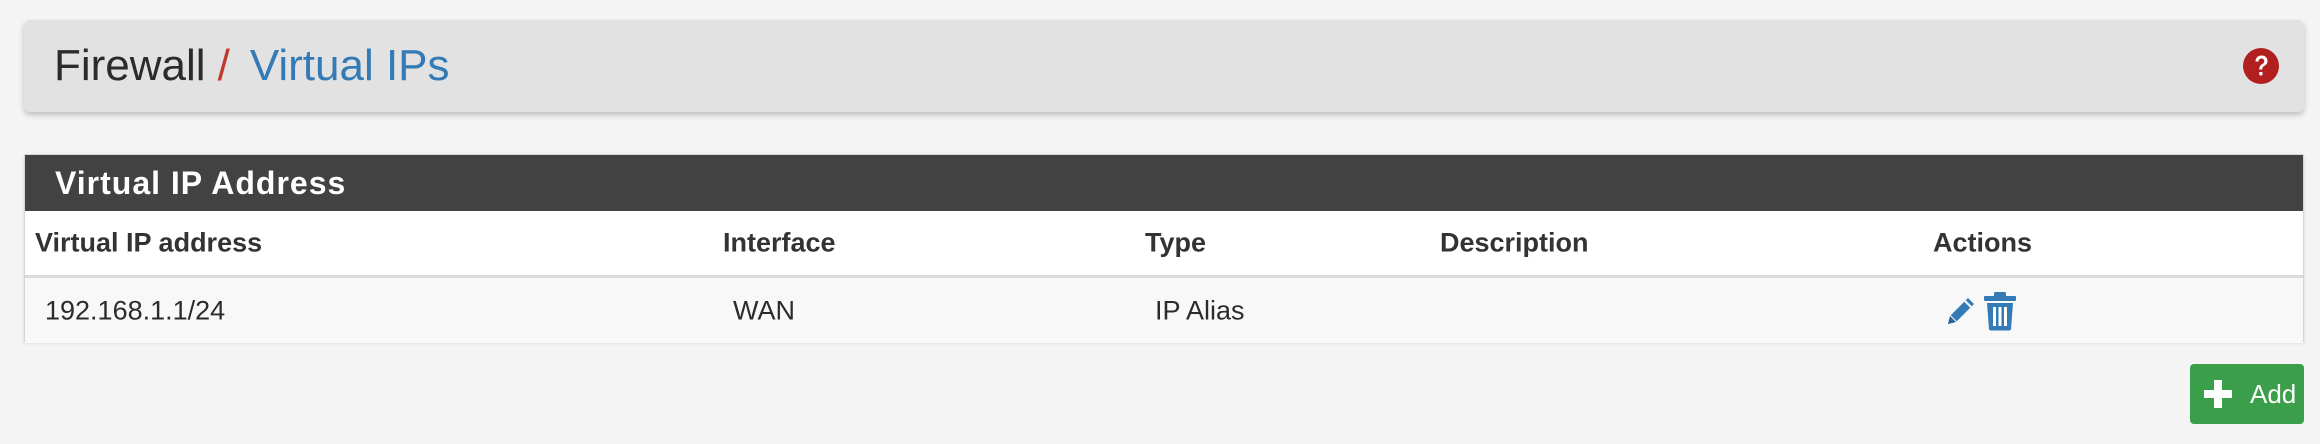  Describe the element at coordinates (2218, 394) in the screenshot. I see `plus-icon` at that location.